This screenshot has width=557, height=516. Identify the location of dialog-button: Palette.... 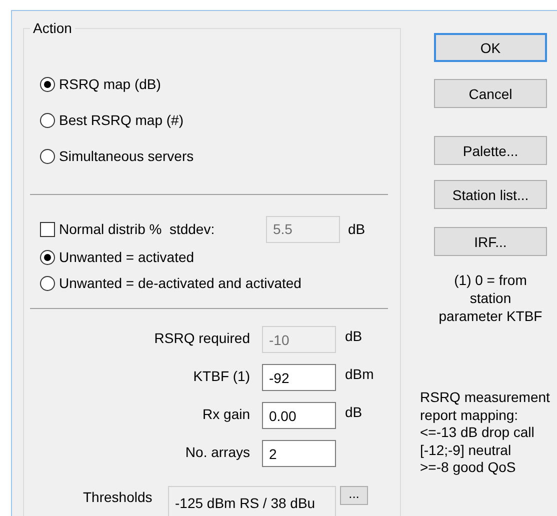
(490, 150).